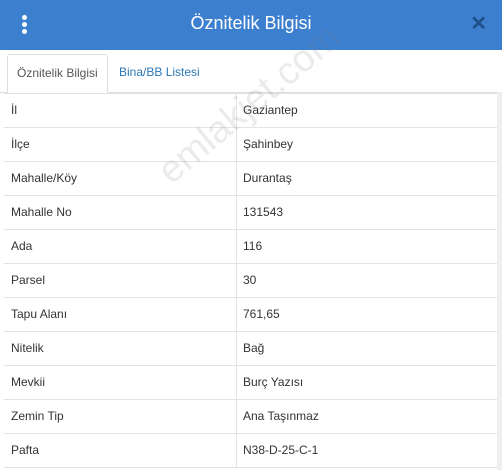  I want to click on scrollbar, so click(499, 281).